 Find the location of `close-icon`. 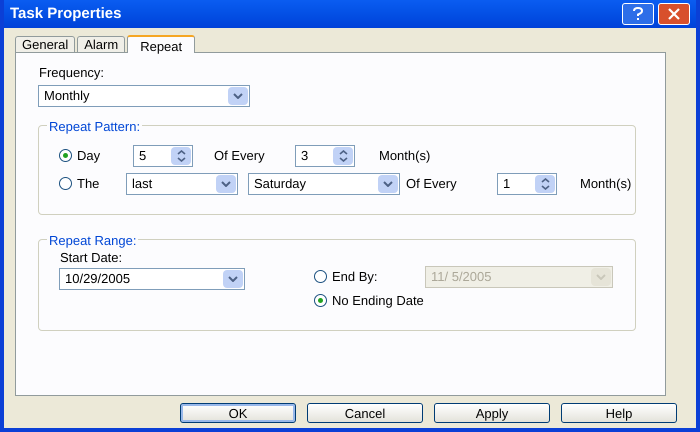

close-icon is located at coordinates (674, 14).